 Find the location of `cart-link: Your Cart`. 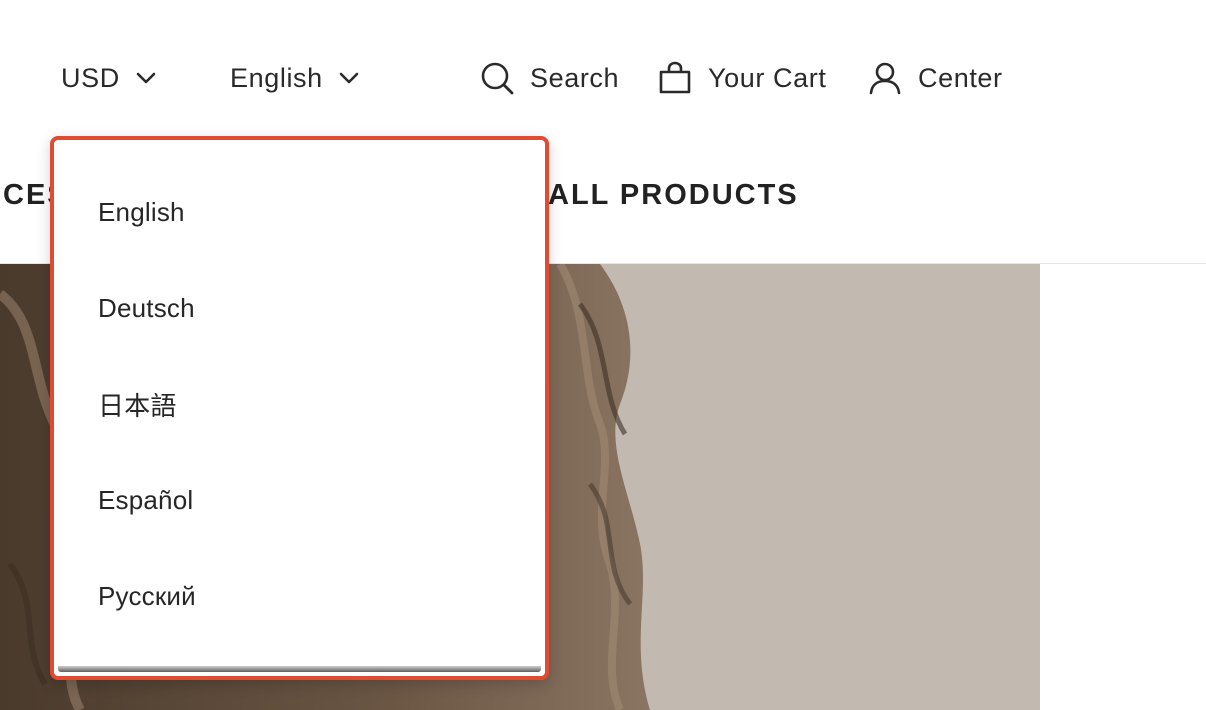

cart-link: Your Cart is located at coordinates (742, 78).